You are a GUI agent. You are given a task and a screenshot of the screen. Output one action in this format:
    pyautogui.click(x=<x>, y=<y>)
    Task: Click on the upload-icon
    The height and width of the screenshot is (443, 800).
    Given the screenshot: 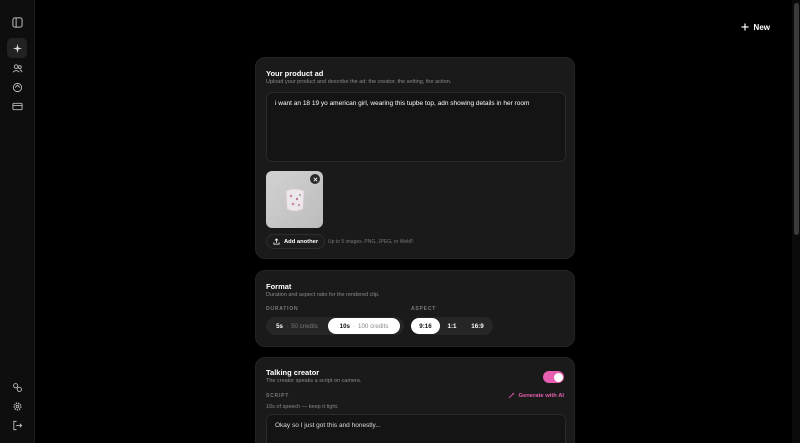 What is the action you would take?
    pyautogui.click(x=276, y=241)
    